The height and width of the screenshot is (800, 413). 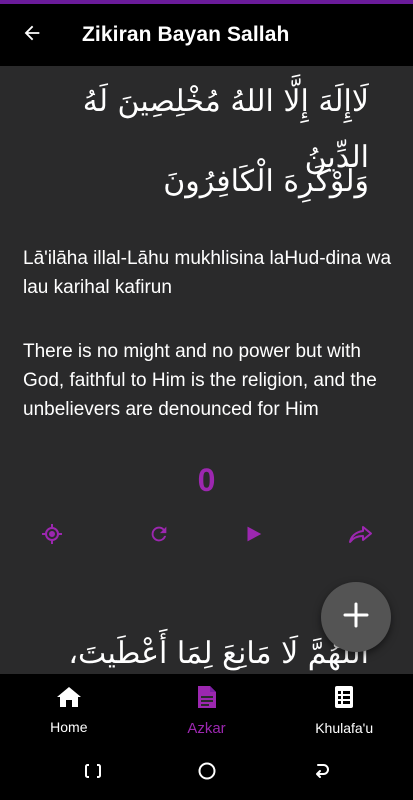 What do you see at coordinates (206, 480) in the screenshot?
I see `zikir-counter: 0` at bounding box center [206, 480].